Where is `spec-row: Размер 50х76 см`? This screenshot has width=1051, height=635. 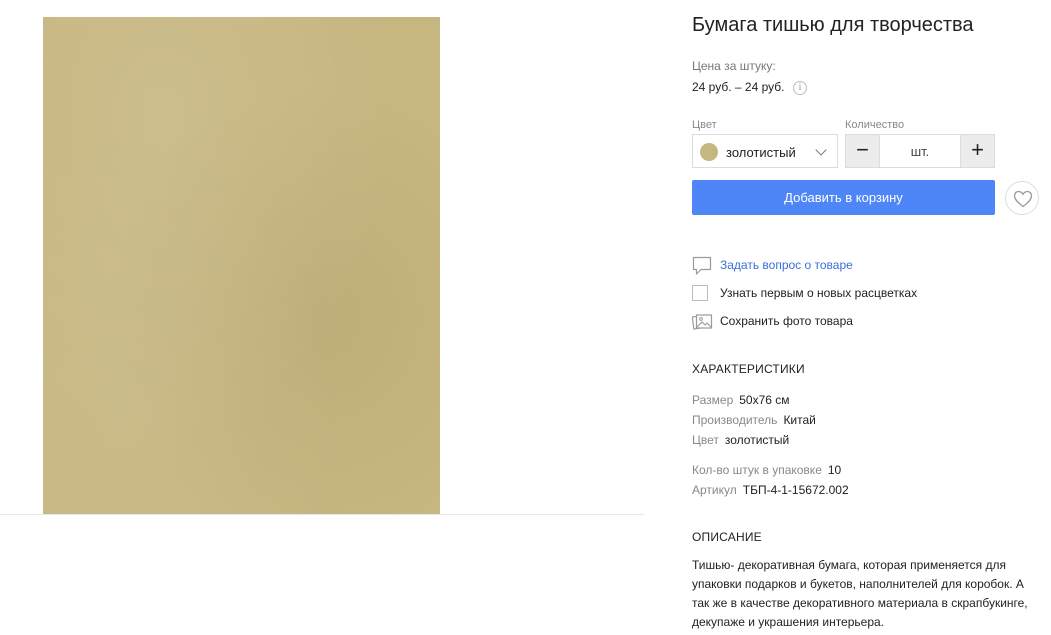 spec-row: Размер 50х76 см is located at coordinates (741, 400).